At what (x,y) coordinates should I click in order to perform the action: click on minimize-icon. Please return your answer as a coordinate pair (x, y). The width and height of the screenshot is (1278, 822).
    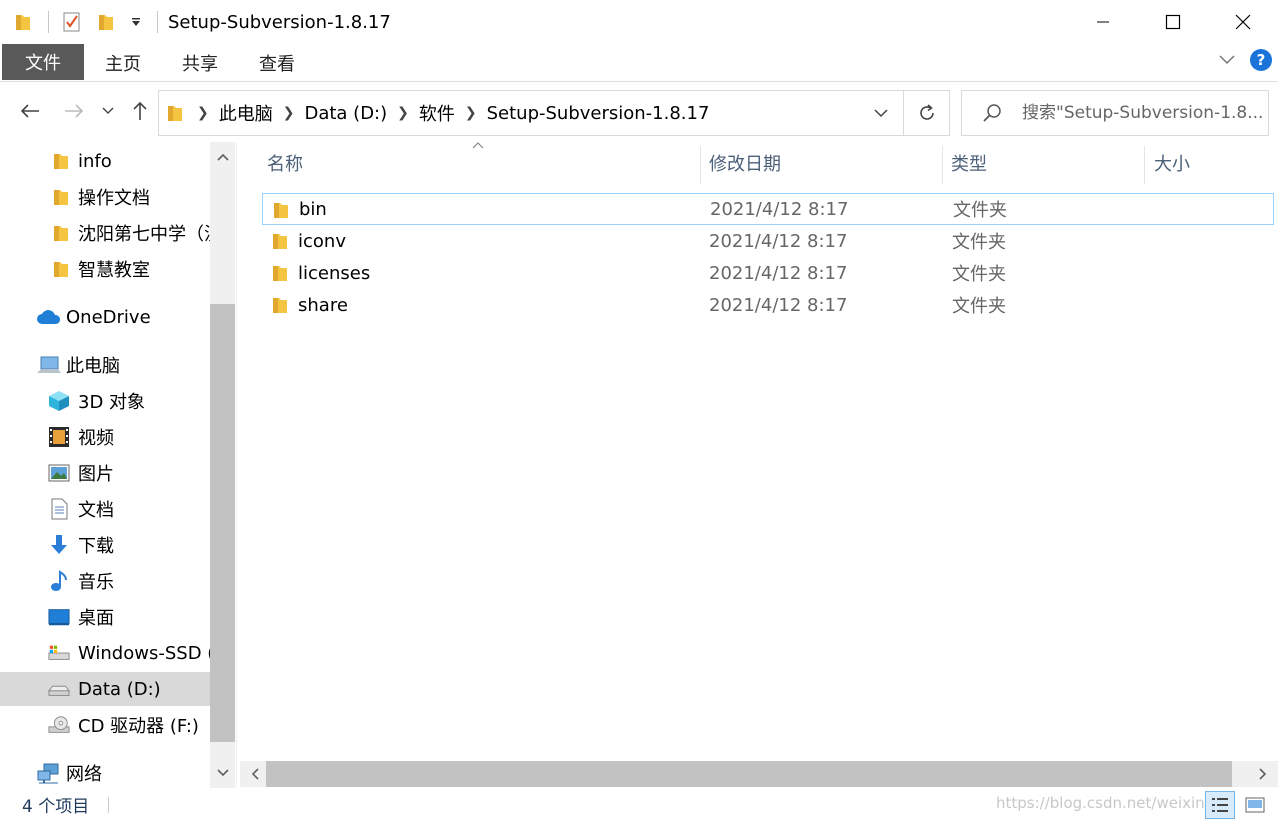
    Looking at the image, I should click on (1103, 22).